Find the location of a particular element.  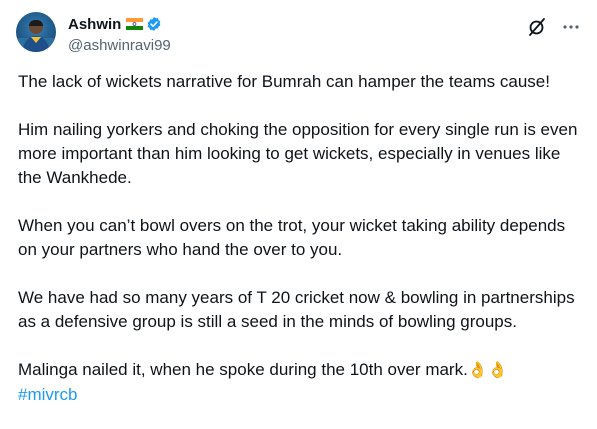

hashtag-link: #mivrcb is located at coordinates (303, 395).